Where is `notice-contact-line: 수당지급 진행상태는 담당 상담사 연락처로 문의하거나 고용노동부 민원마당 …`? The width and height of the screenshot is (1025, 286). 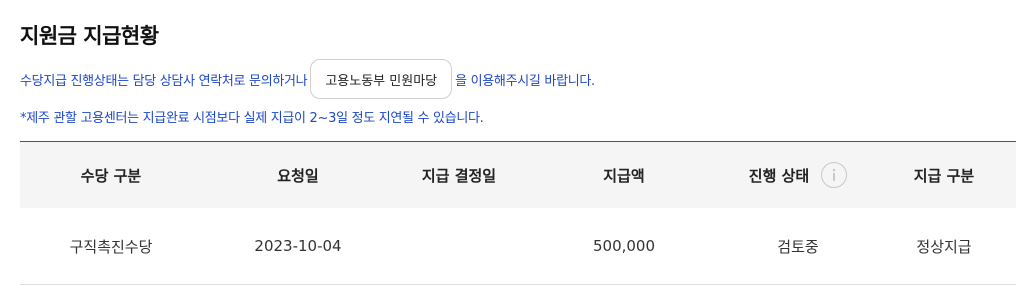
notice-contact-line: 수당지급 진행상태는 담당 상담사 연락처로 문의하거나 고용노동부 민원마당 … is located at coordinates (307, 79).